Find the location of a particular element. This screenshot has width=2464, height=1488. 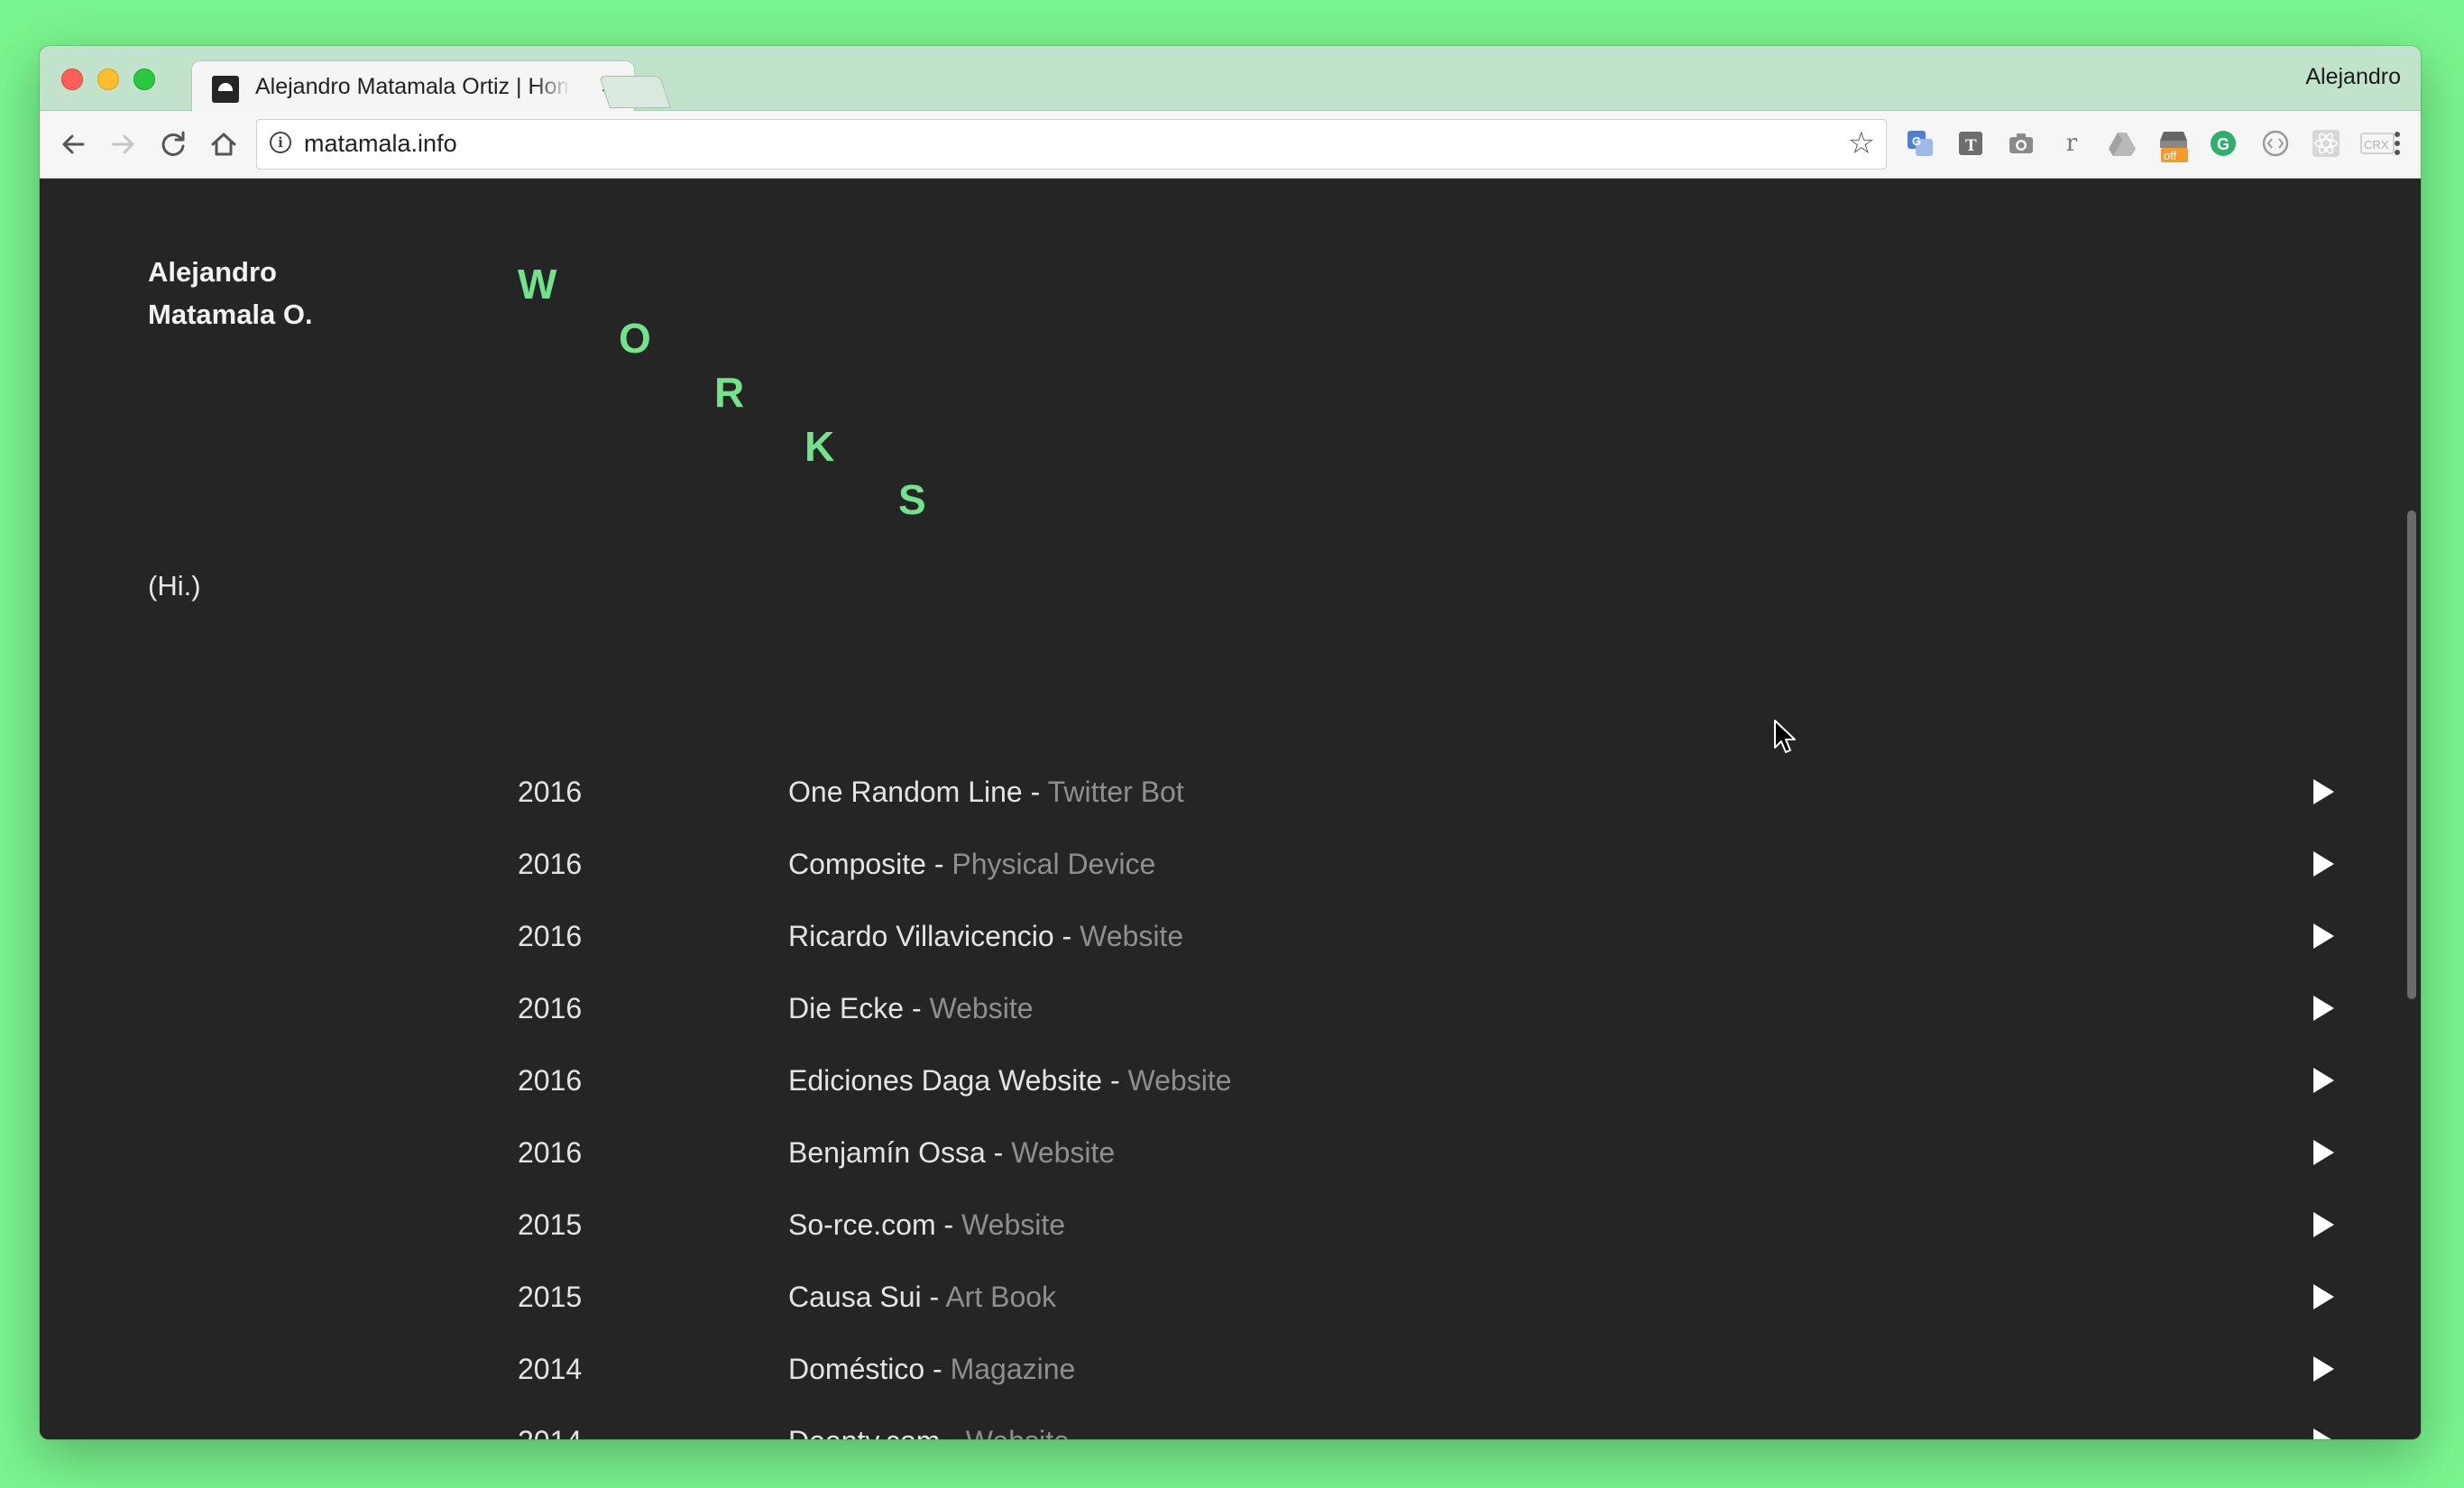

browser-toolbar: i matamala.info ☆ G T r off G CRX is located at coordinates (1230, 145).